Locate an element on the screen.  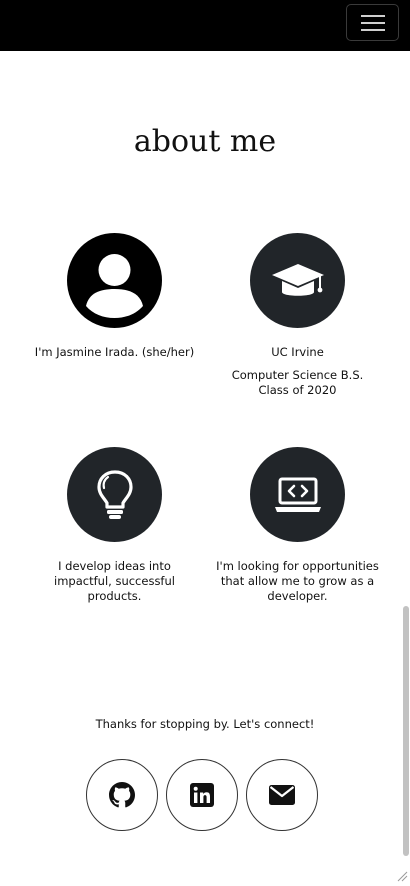
email-link is located at coordinates (282, 795).